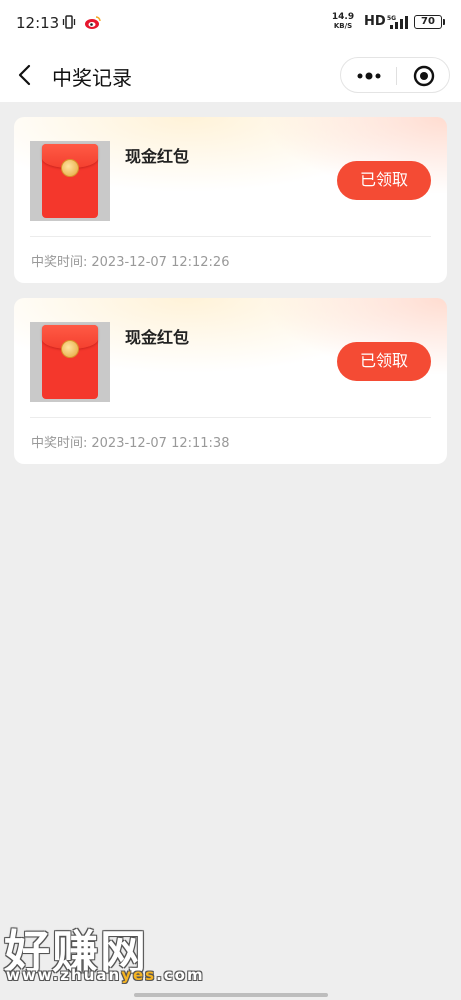 The width and height of the screenshot is (461, 1000). Describe the element at coordinates (375, 21) in the screenshot. I see `hd-indicator: HD` at that location.